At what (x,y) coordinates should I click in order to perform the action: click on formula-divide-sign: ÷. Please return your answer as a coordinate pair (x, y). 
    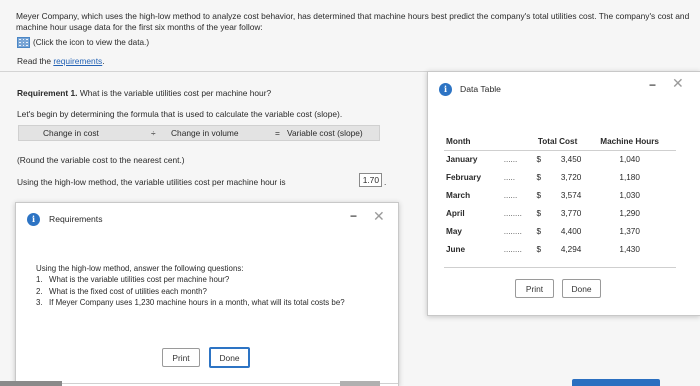
    Looking at the image, I should click on (153, 133).